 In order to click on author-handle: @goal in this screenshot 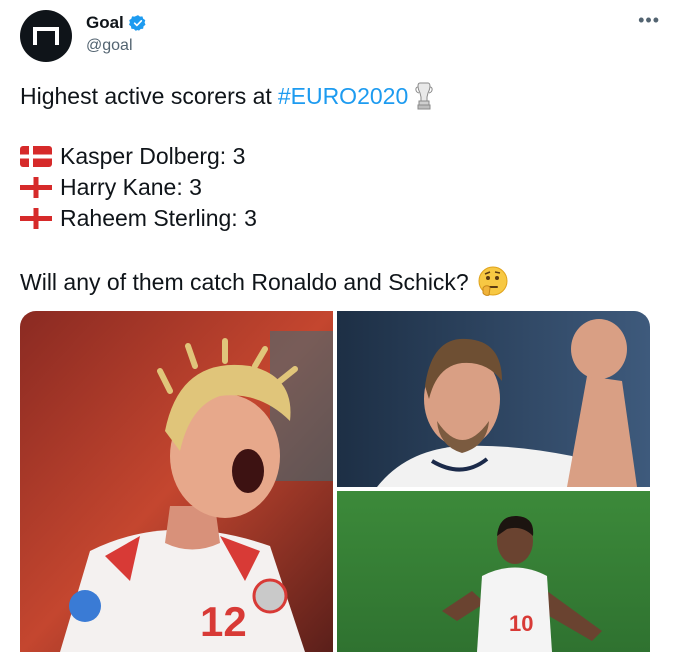, I will do `click(109, 46)`.